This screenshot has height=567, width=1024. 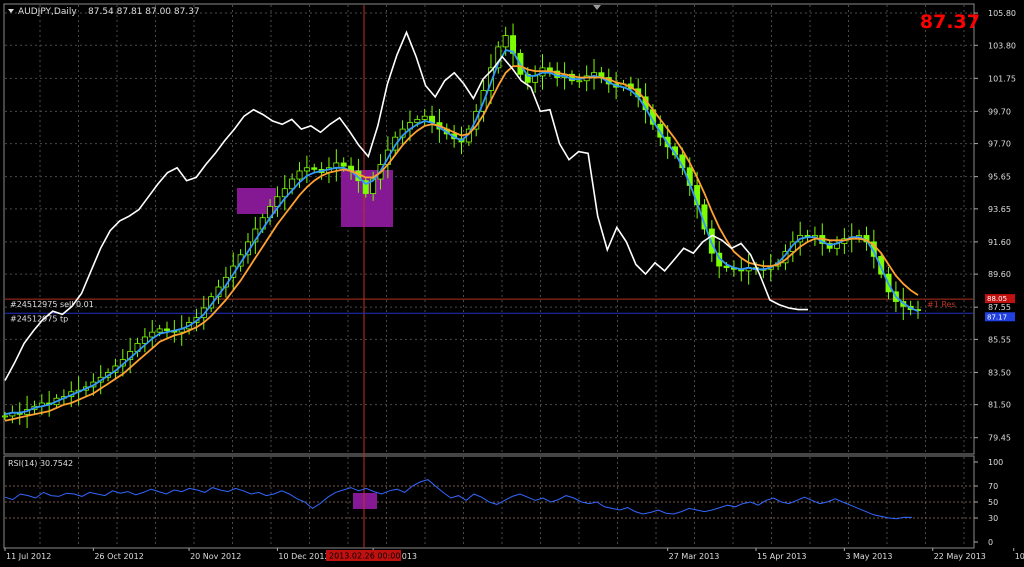 I want to click on resistance-label: #1 Res, so click(x=941, y=304).